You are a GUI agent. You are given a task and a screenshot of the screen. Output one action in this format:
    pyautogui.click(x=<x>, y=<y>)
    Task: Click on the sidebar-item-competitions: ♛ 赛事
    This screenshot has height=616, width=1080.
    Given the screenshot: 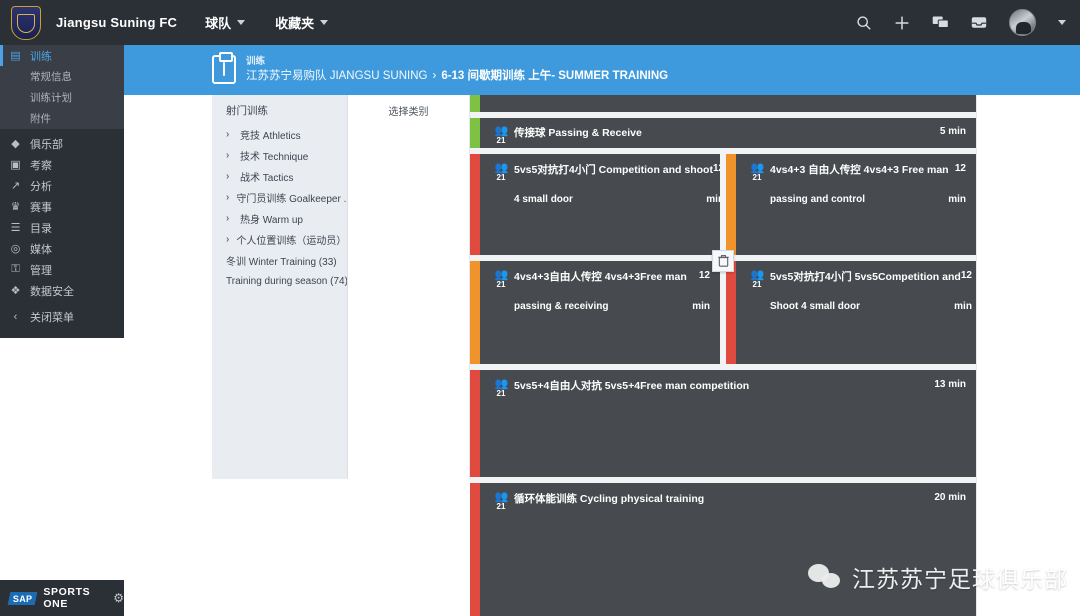 What is the action you would take?
    pyautogui.click(x=62, y=206)
    